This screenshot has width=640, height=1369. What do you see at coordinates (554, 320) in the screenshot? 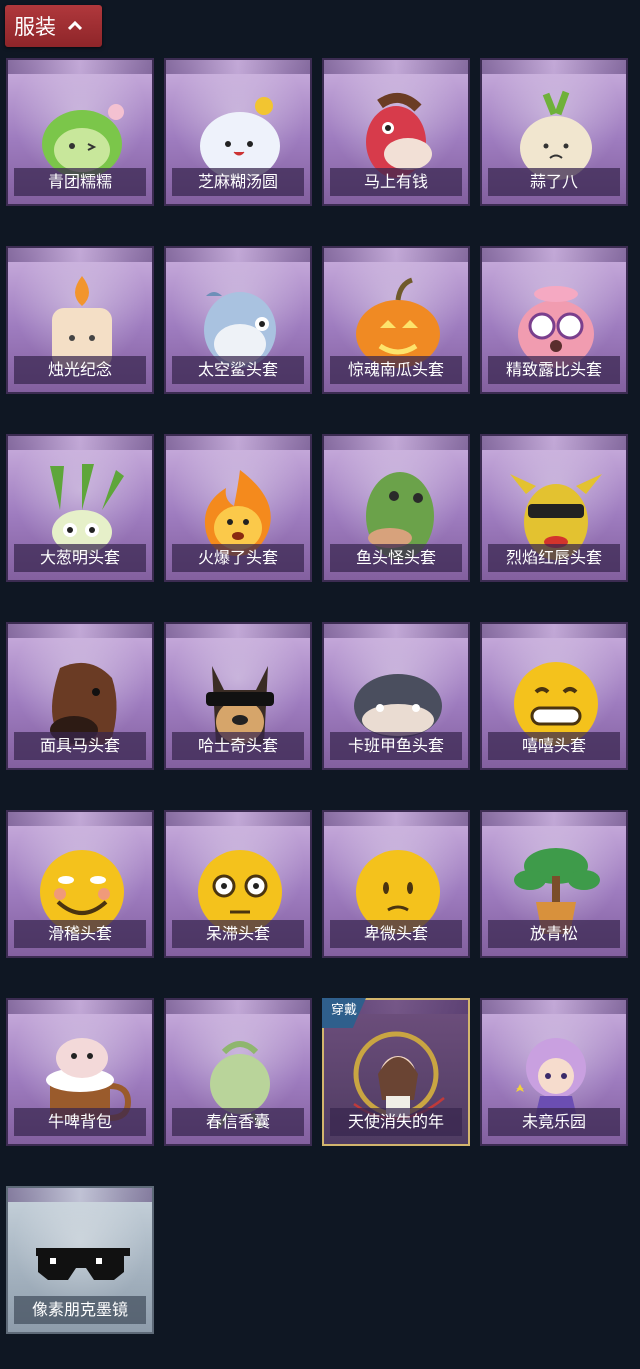
I see `costume-card: 精致露比头套` at bounding box center [554, 320].